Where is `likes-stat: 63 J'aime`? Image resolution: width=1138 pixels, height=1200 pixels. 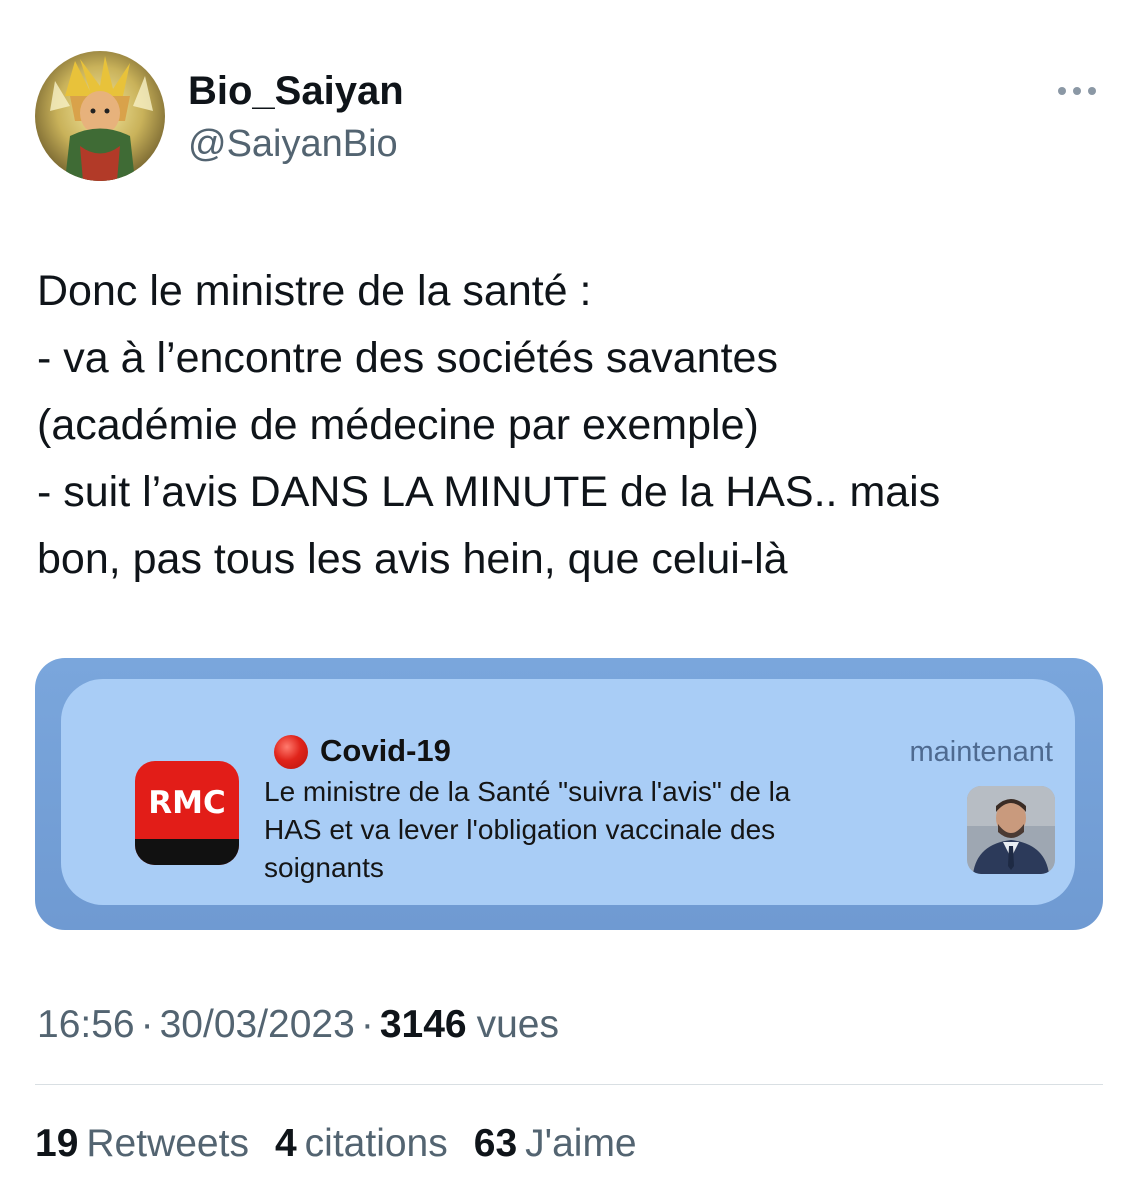
likes-stat: 63 J'aime is located at coordinates (555, 1144).